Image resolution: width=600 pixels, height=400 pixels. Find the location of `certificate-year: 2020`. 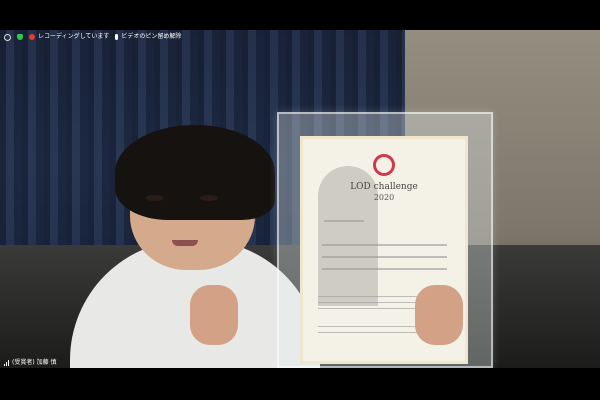

certificate-year: 2020 is located at coordinates (384, 197).